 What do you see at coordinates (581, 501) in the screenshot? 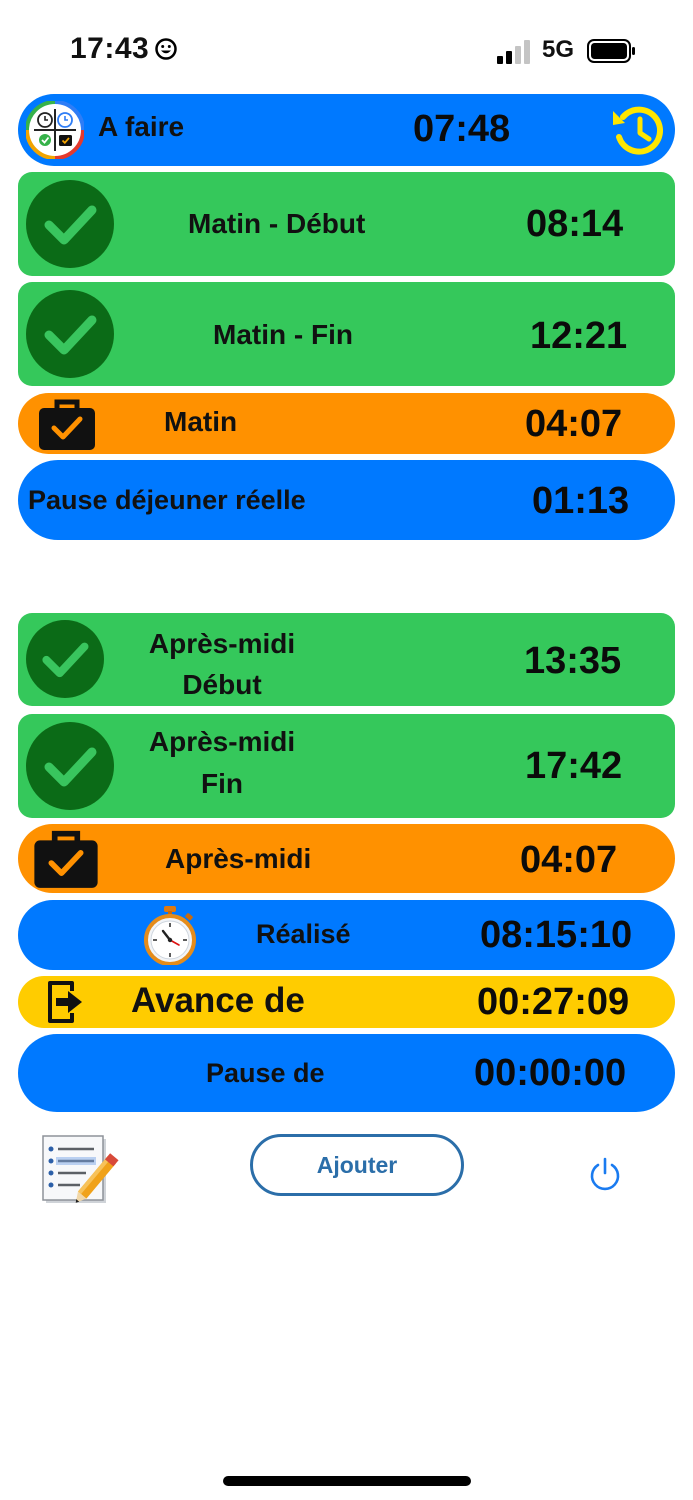
I see `lunch-break-value: 01:13` at bounding box center [581, 501].